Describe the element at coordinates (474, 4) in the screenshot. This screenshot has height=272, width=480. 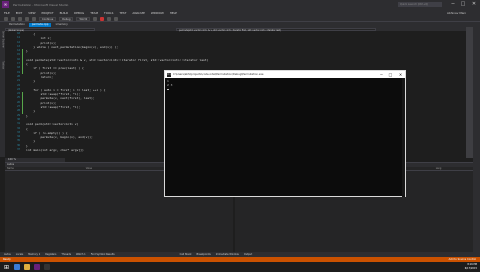
I see `close-button: ✕` at that location.